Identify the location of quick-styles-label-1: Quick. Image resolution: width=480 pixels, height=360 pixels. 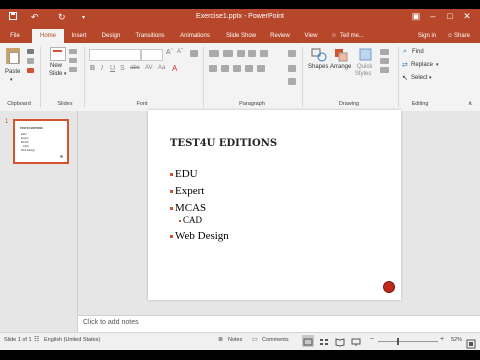
(364, 67).